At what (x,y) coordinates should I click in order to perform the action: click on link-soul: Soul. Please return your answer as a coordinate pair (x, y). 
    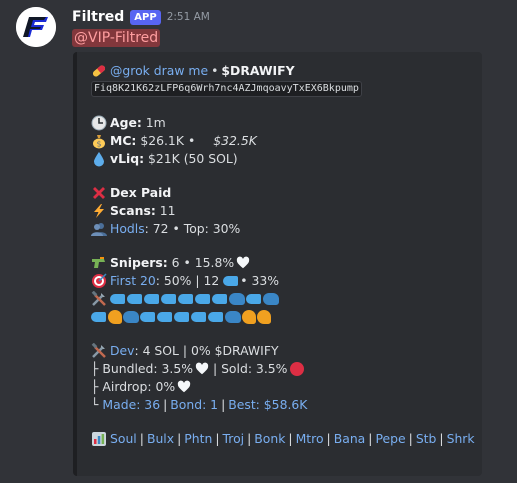
    Looking at the image, I should click on (123, 439).